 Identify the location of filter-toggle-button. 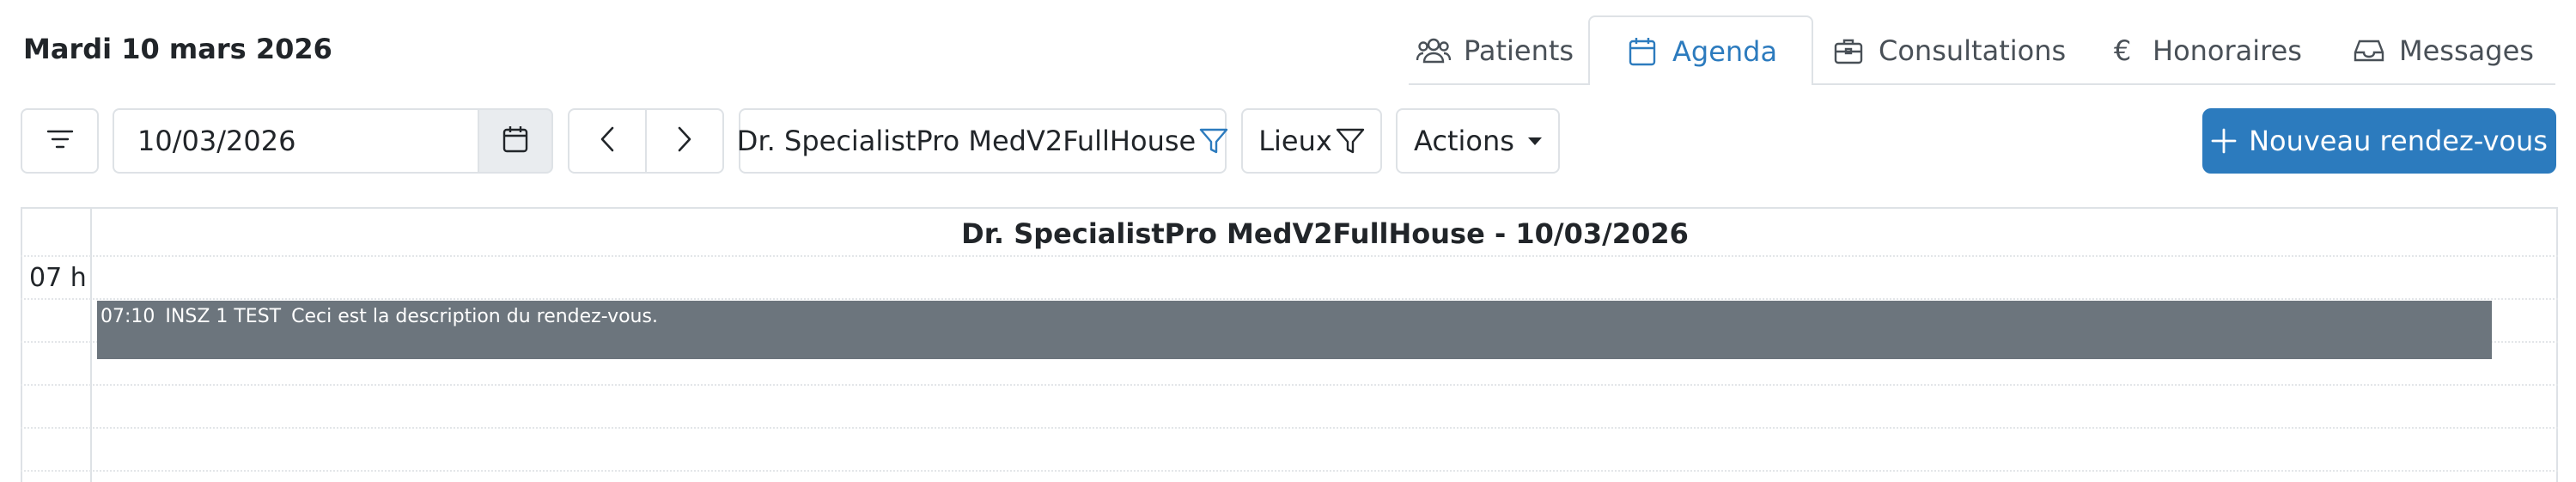
(60, 141).